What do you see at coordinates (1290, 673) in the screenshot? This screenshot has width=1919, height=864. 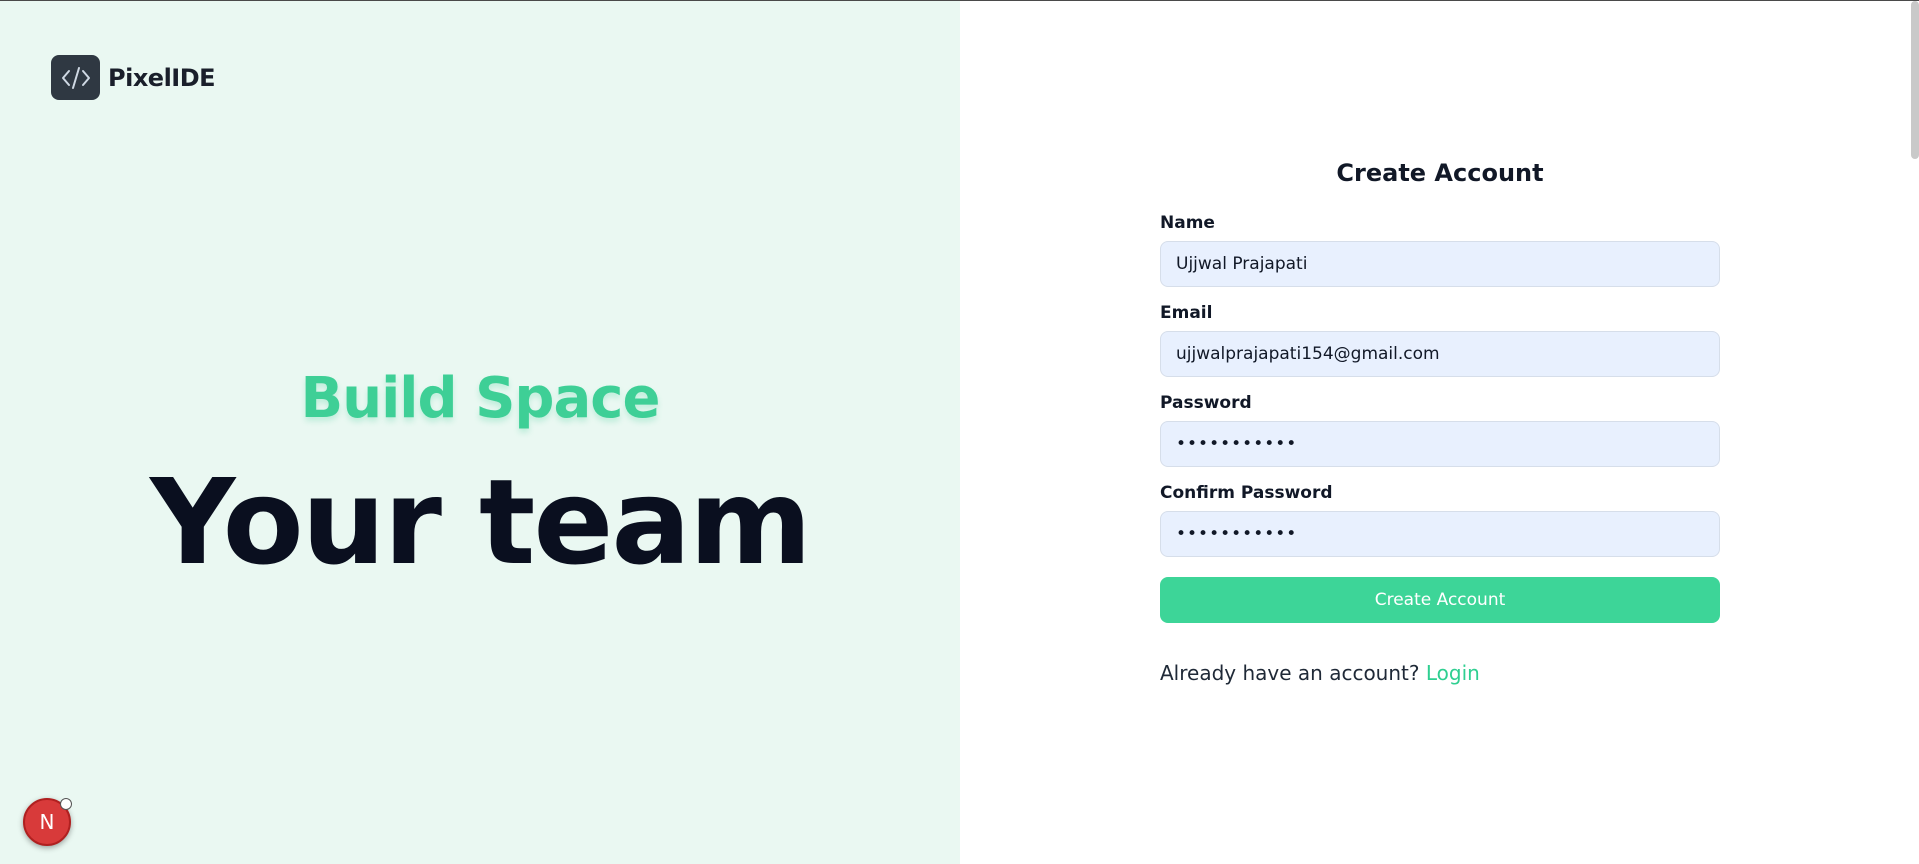 I see `login-prompt: Already have an account?` at bounding box center [1290, 673].